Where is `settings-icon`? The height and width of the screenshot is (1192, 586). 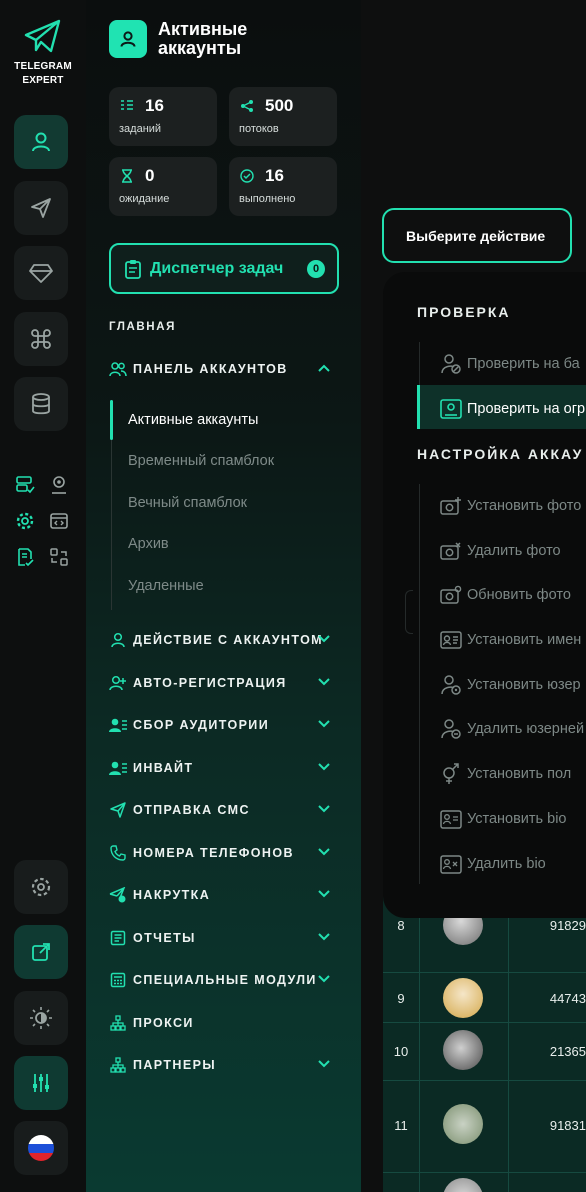
settings-icon is located at coordinates (41, 887).